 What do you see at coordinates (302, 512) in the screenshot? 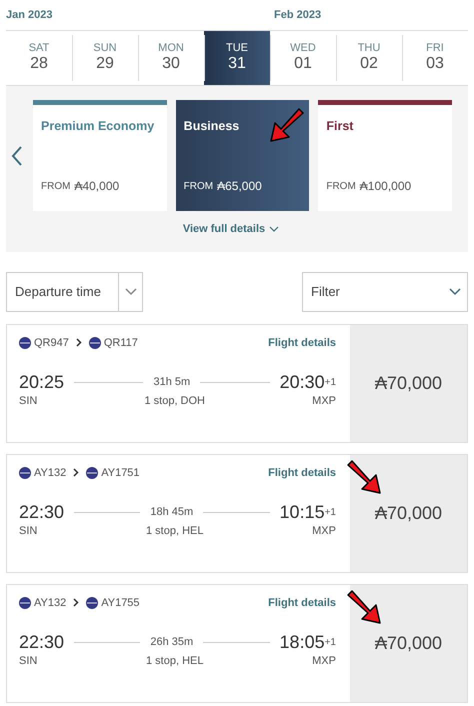
I see `arrival-time: 10:15` at bounding box center [302, 512].